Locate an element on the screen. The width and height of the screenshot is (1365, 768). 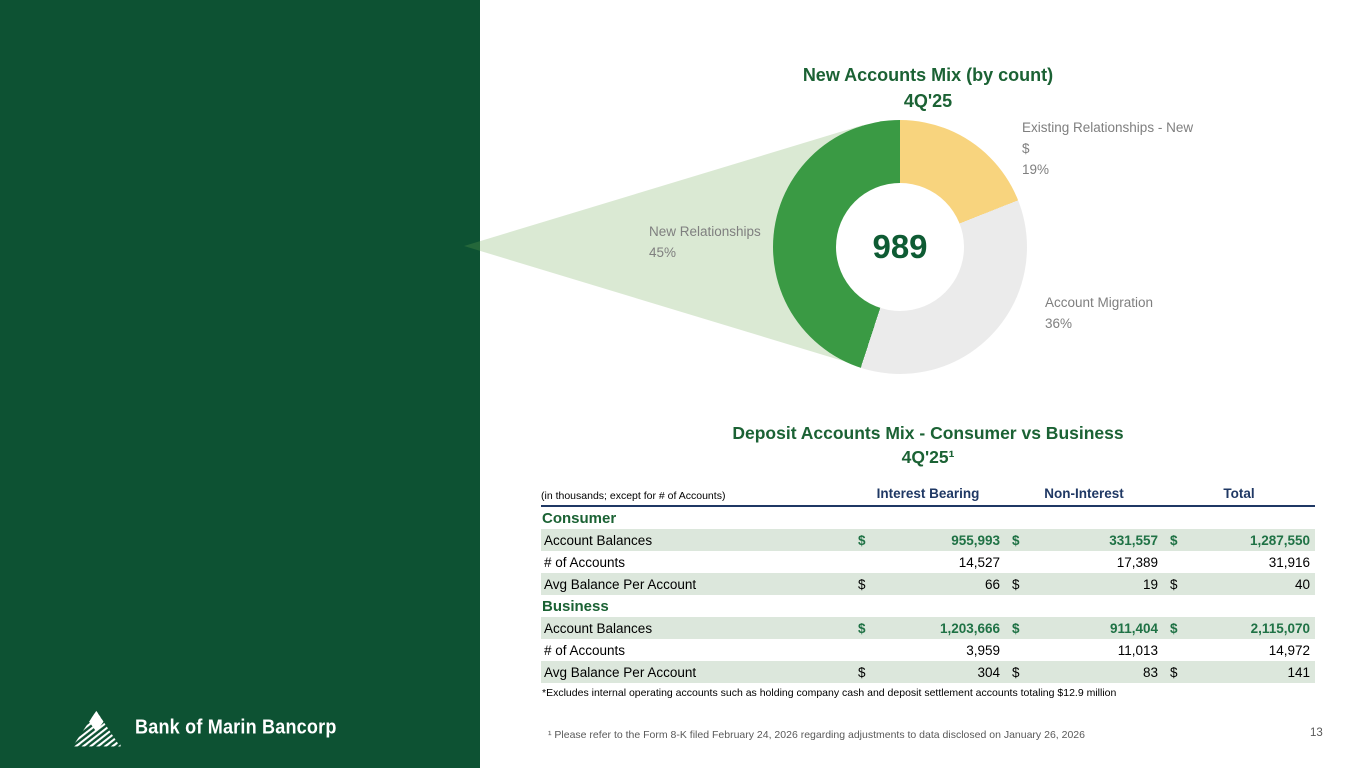
table-cell: $304 is located at coordinates (928, 672).